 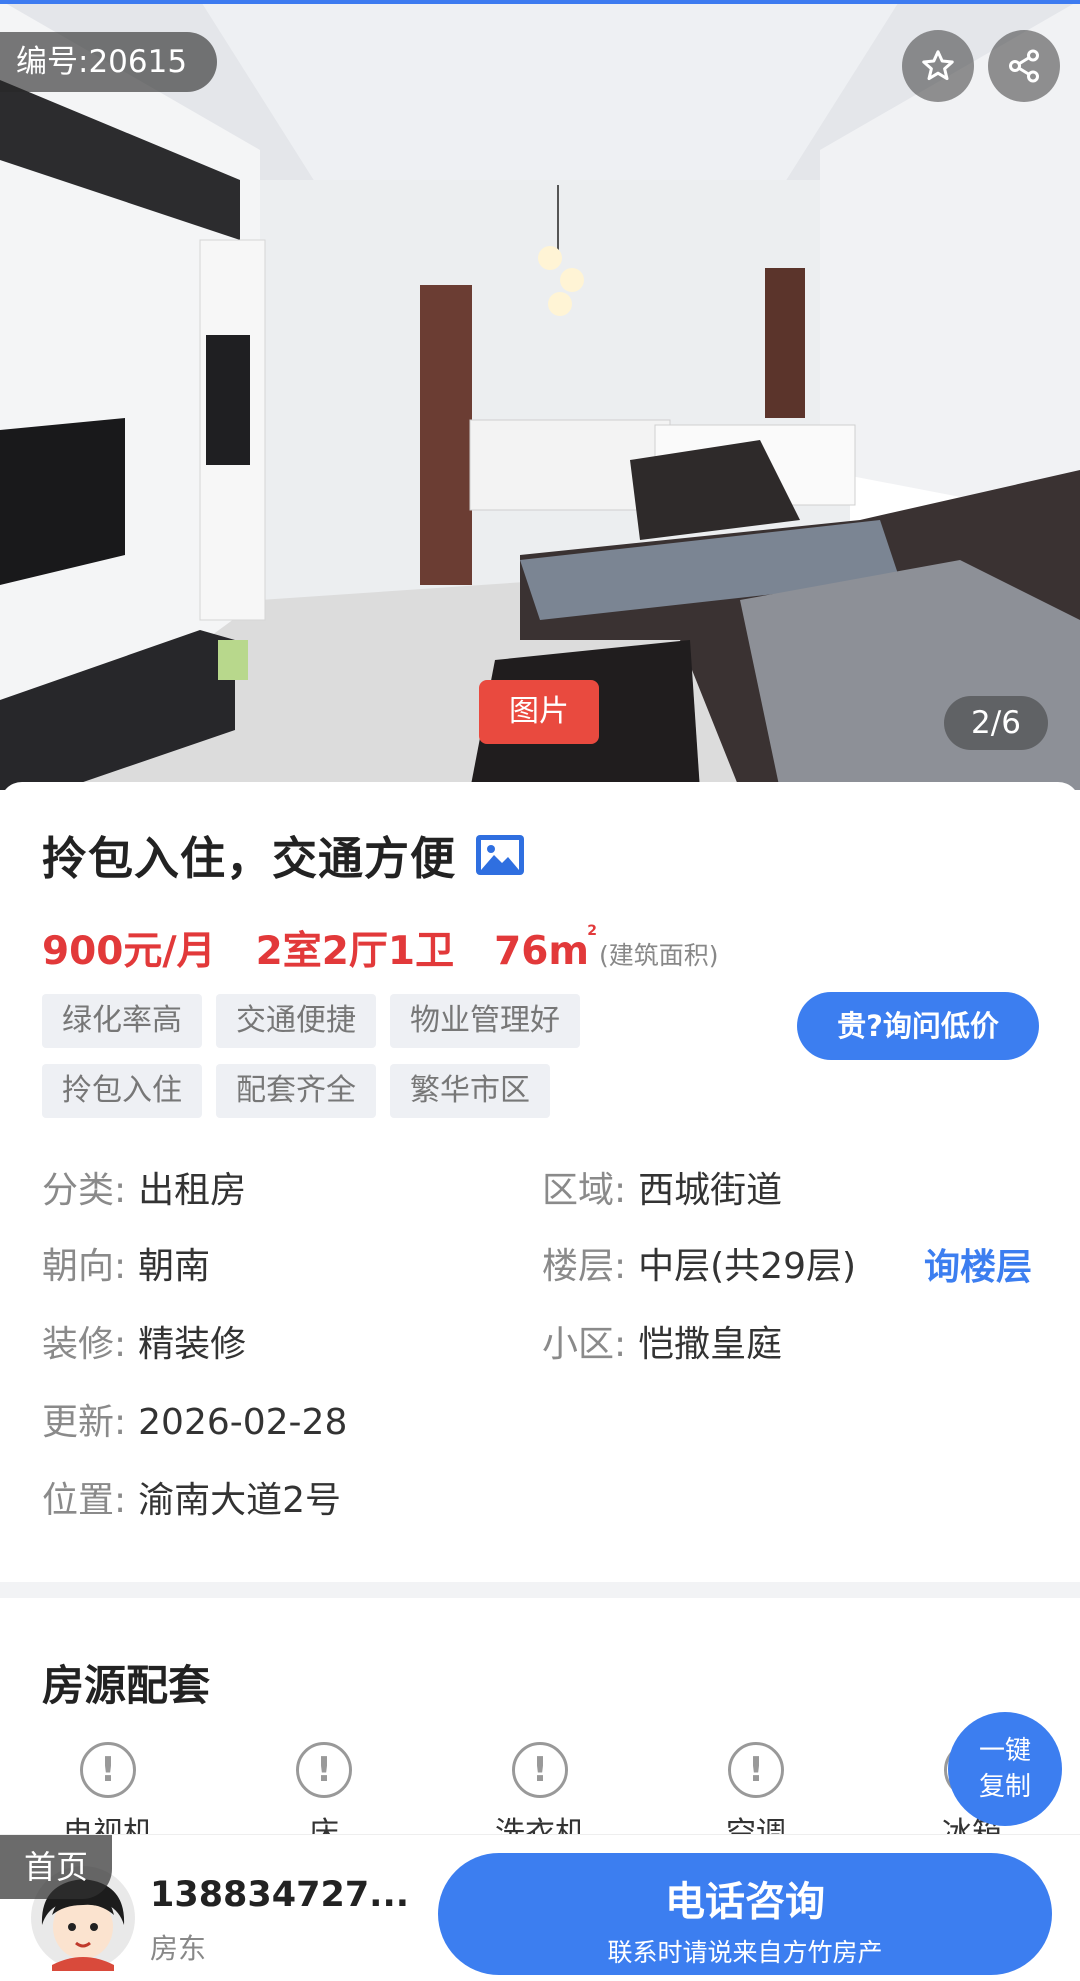 I want to click on call-main-label: 电话咨询, so click(x=745, y=1902).